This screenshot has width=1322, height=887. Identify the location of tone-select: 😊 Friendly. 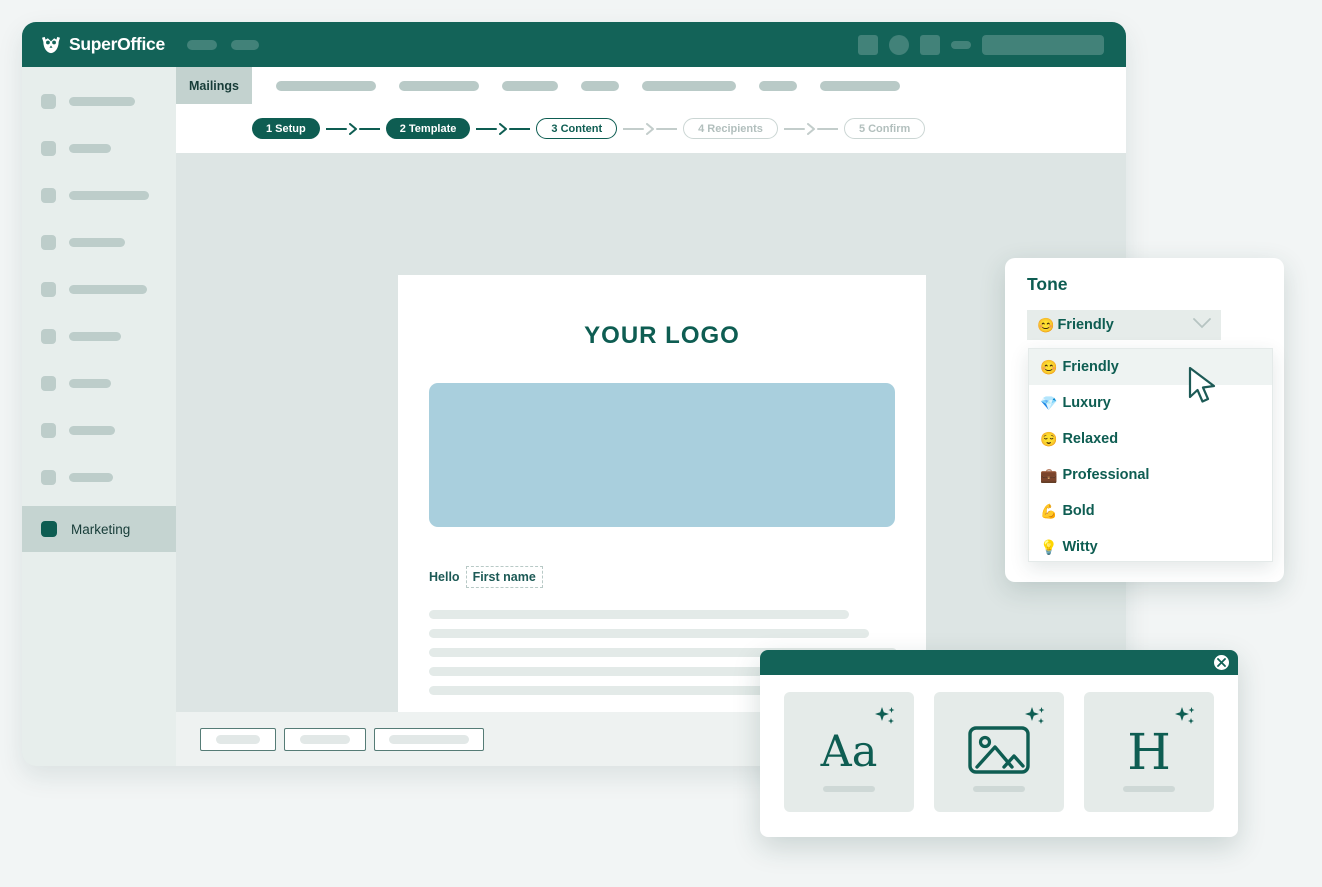
(1124, 325).